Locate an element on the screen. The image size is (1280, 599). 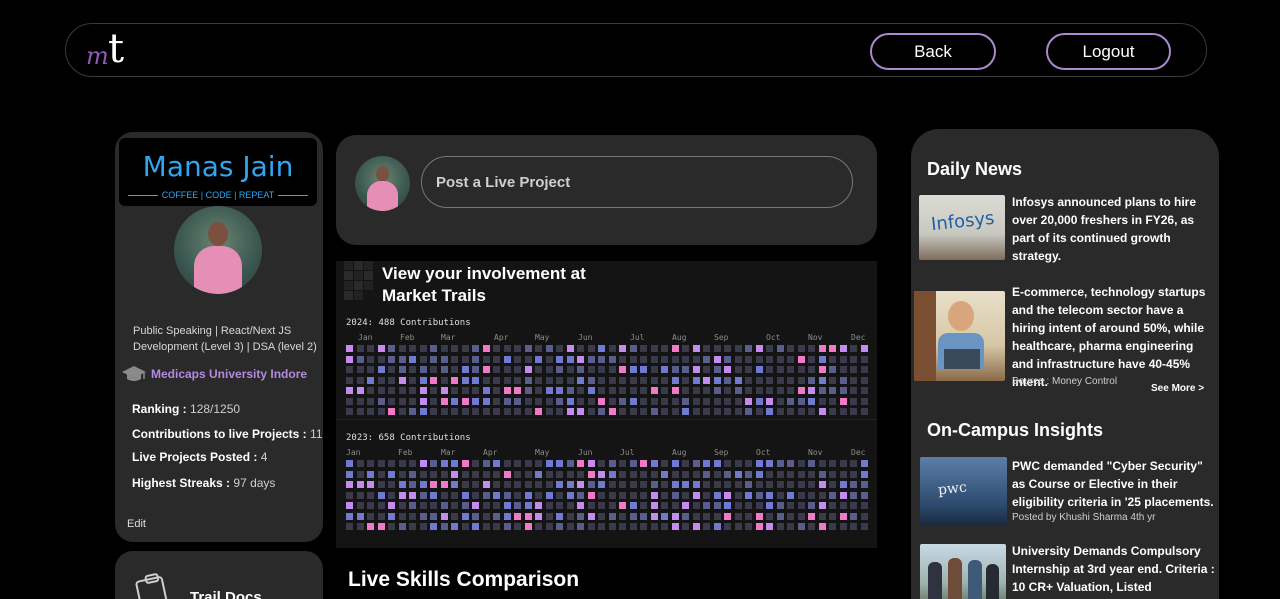
app-logo: m t is located at coordinates (111, 50).